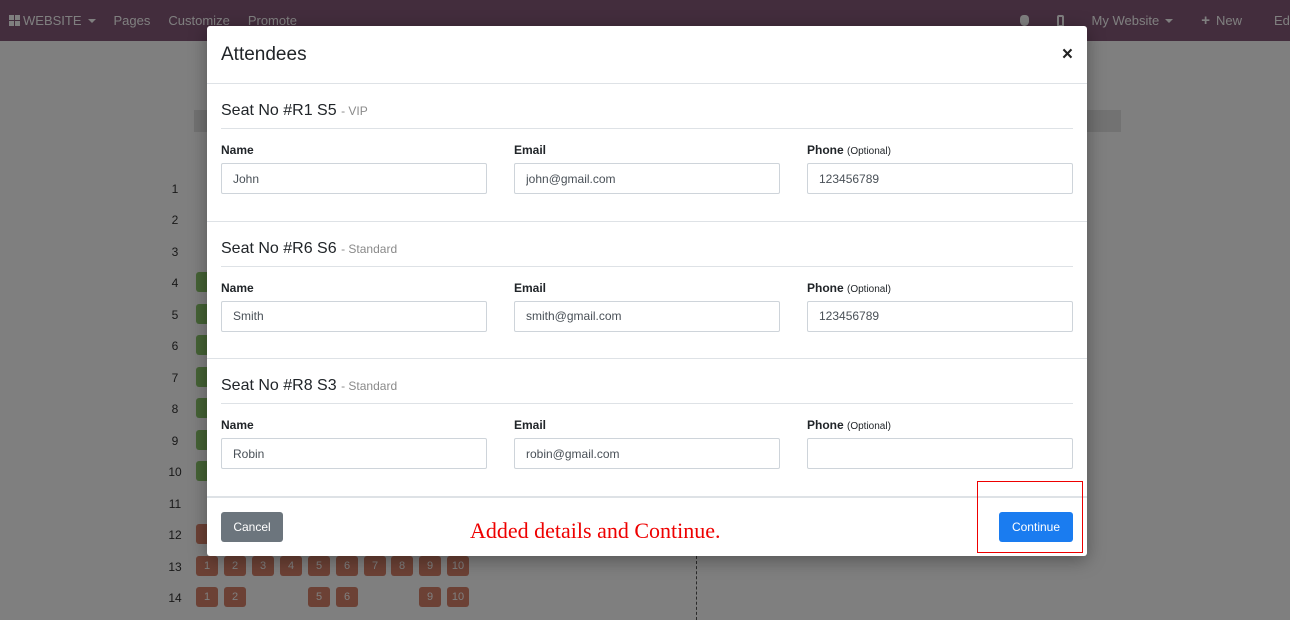 The width and height of the screenshot is (1290, 620). I want to click on annotation-text: Added details and Continue., so click(595, 530).